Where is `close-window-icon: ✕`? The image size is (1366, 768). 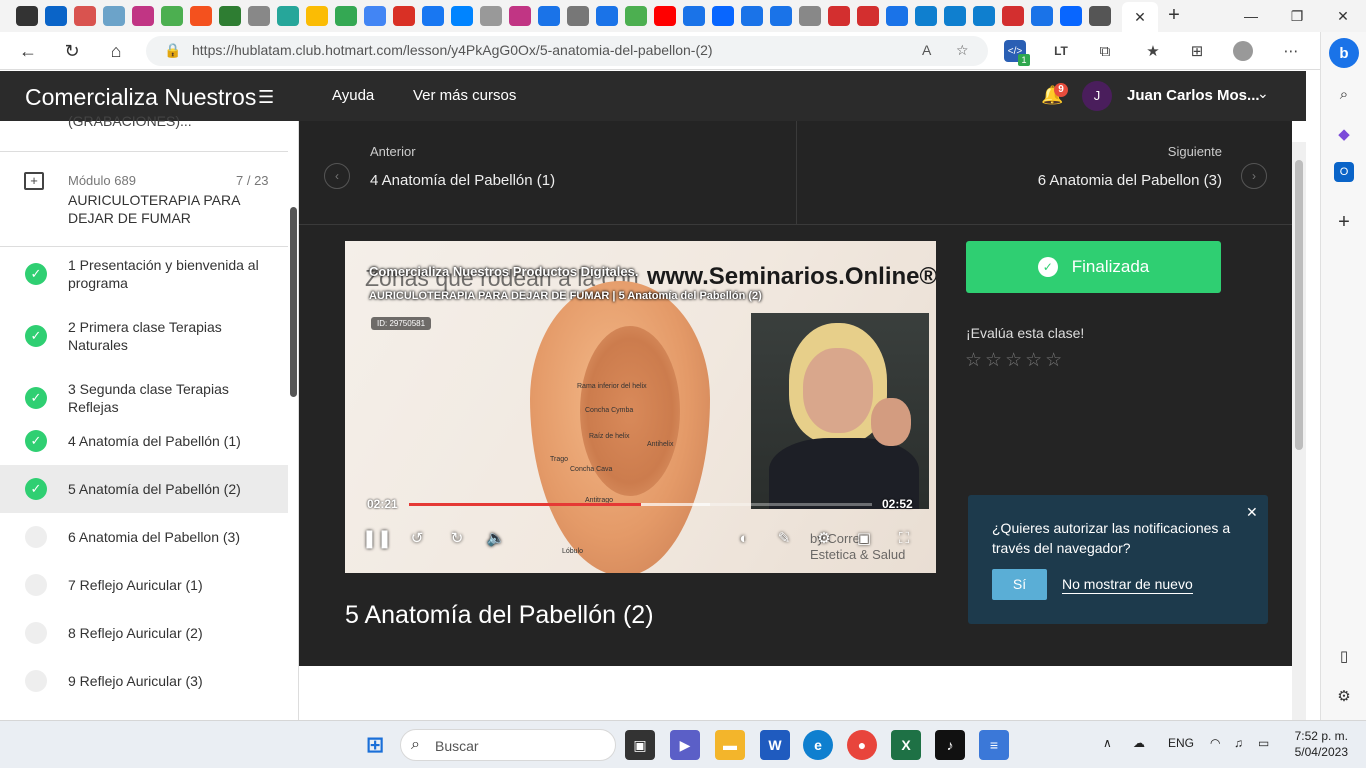
close-window-icon: ✕ is located at coordinates (1343, 16).